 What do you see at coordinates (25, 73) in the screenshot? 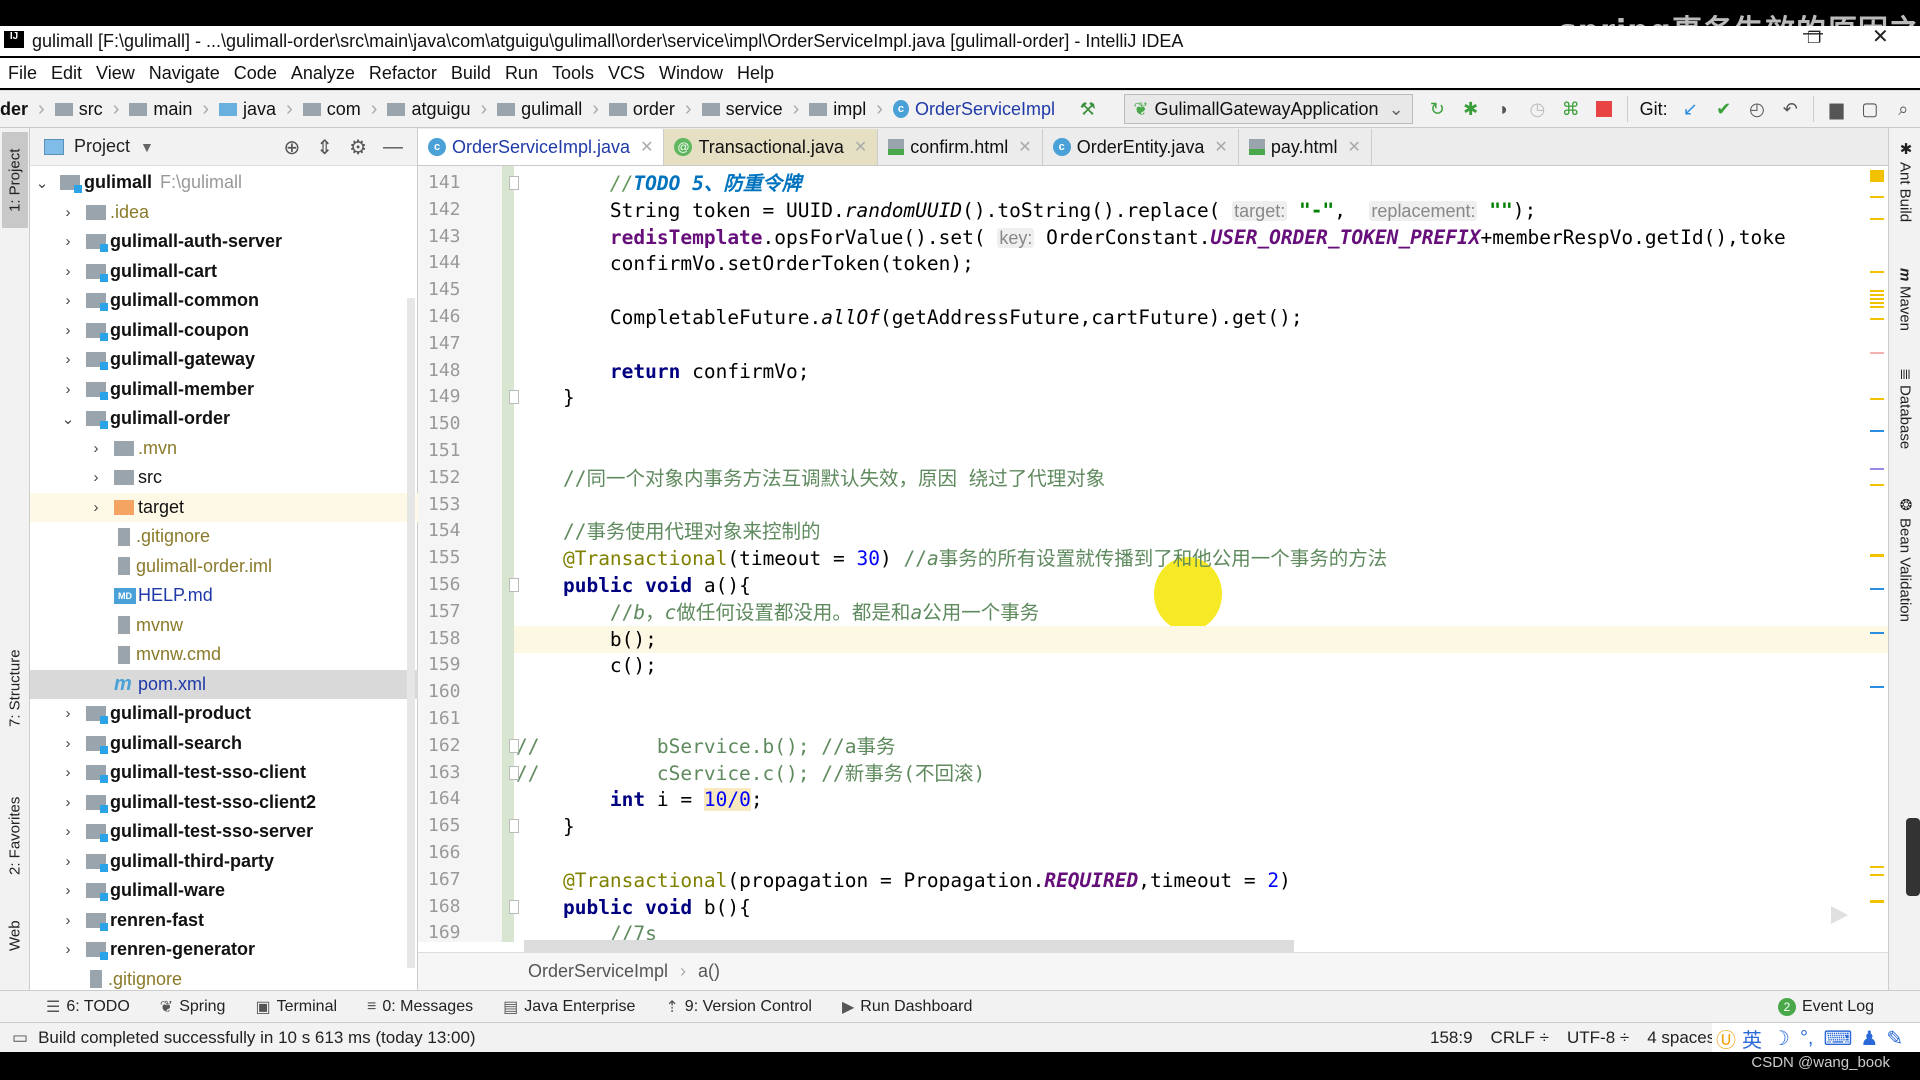
I see `menu-file: File` at bounding box center [25, 73].